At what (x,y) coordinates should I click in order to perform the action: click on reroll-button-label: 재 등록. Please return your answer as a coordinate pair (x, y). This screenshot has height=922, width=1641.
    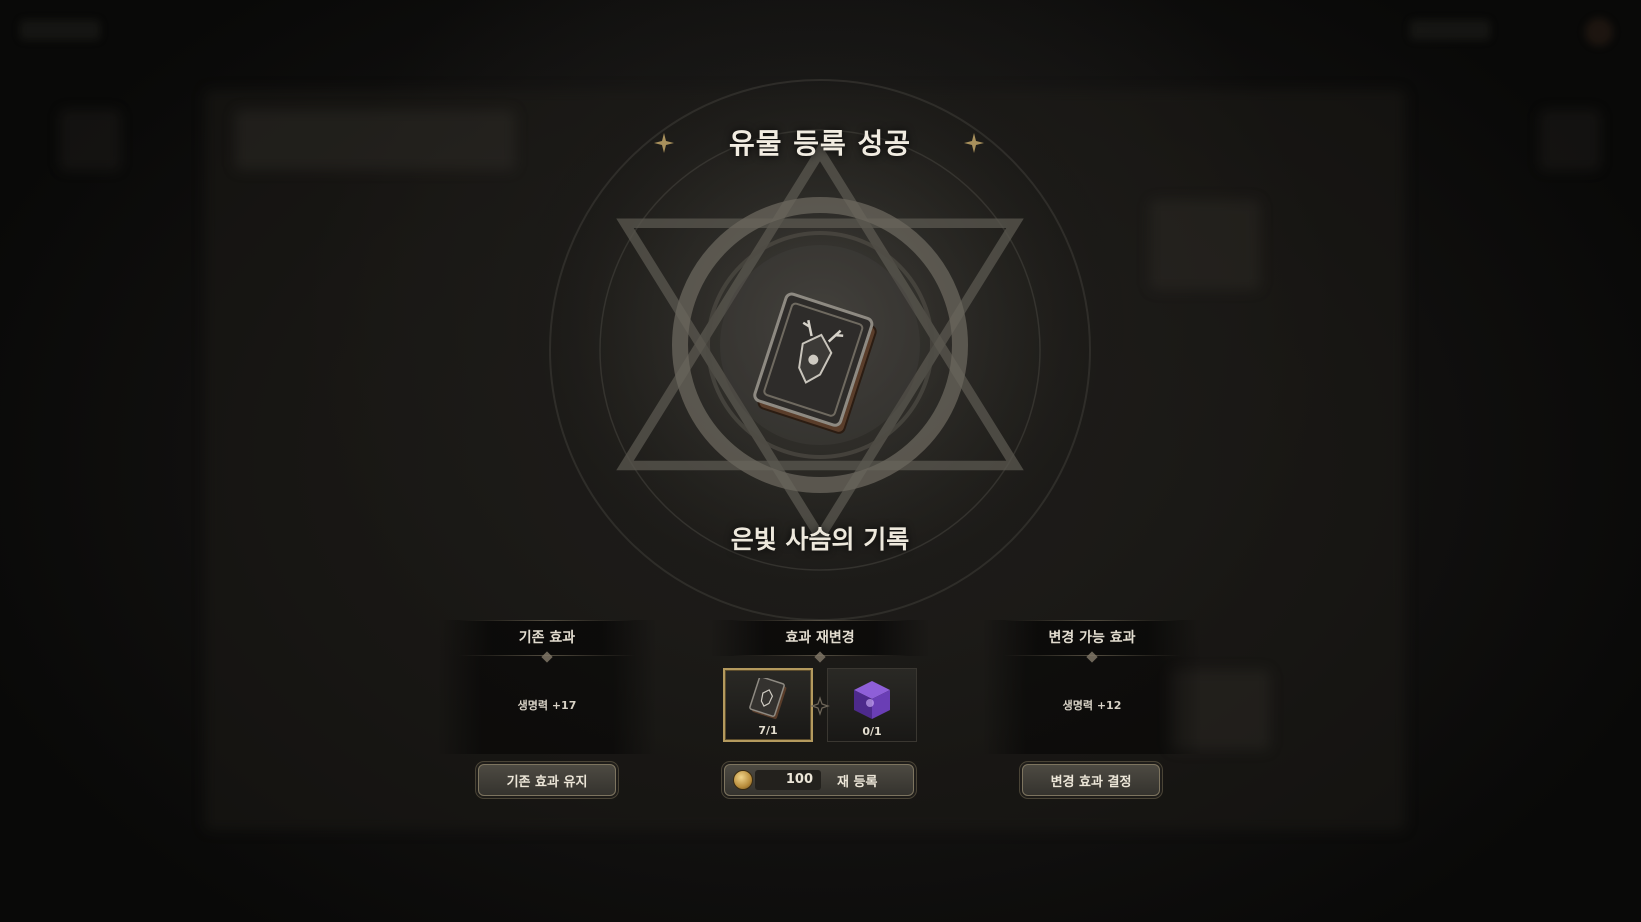
    Looking at the image, I should click on (857, 782).